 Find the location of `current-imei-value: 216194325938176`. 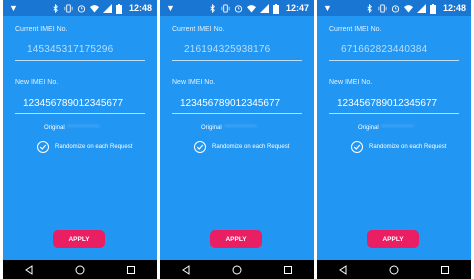

current-imei-value: 216194325938176 is located at coordinates (227, 49).